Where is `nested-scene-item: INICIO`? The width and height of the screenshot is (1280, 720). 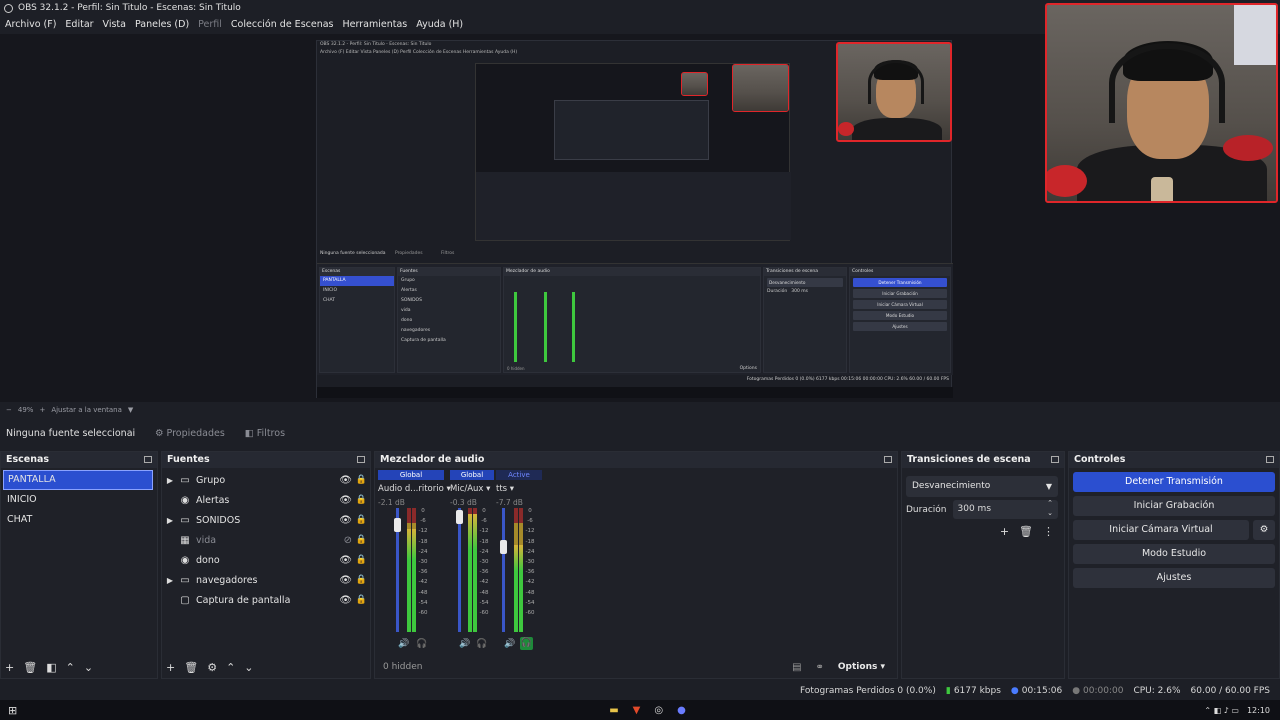
nested-scene-item: INICIO is located at coordinates (330, 290).